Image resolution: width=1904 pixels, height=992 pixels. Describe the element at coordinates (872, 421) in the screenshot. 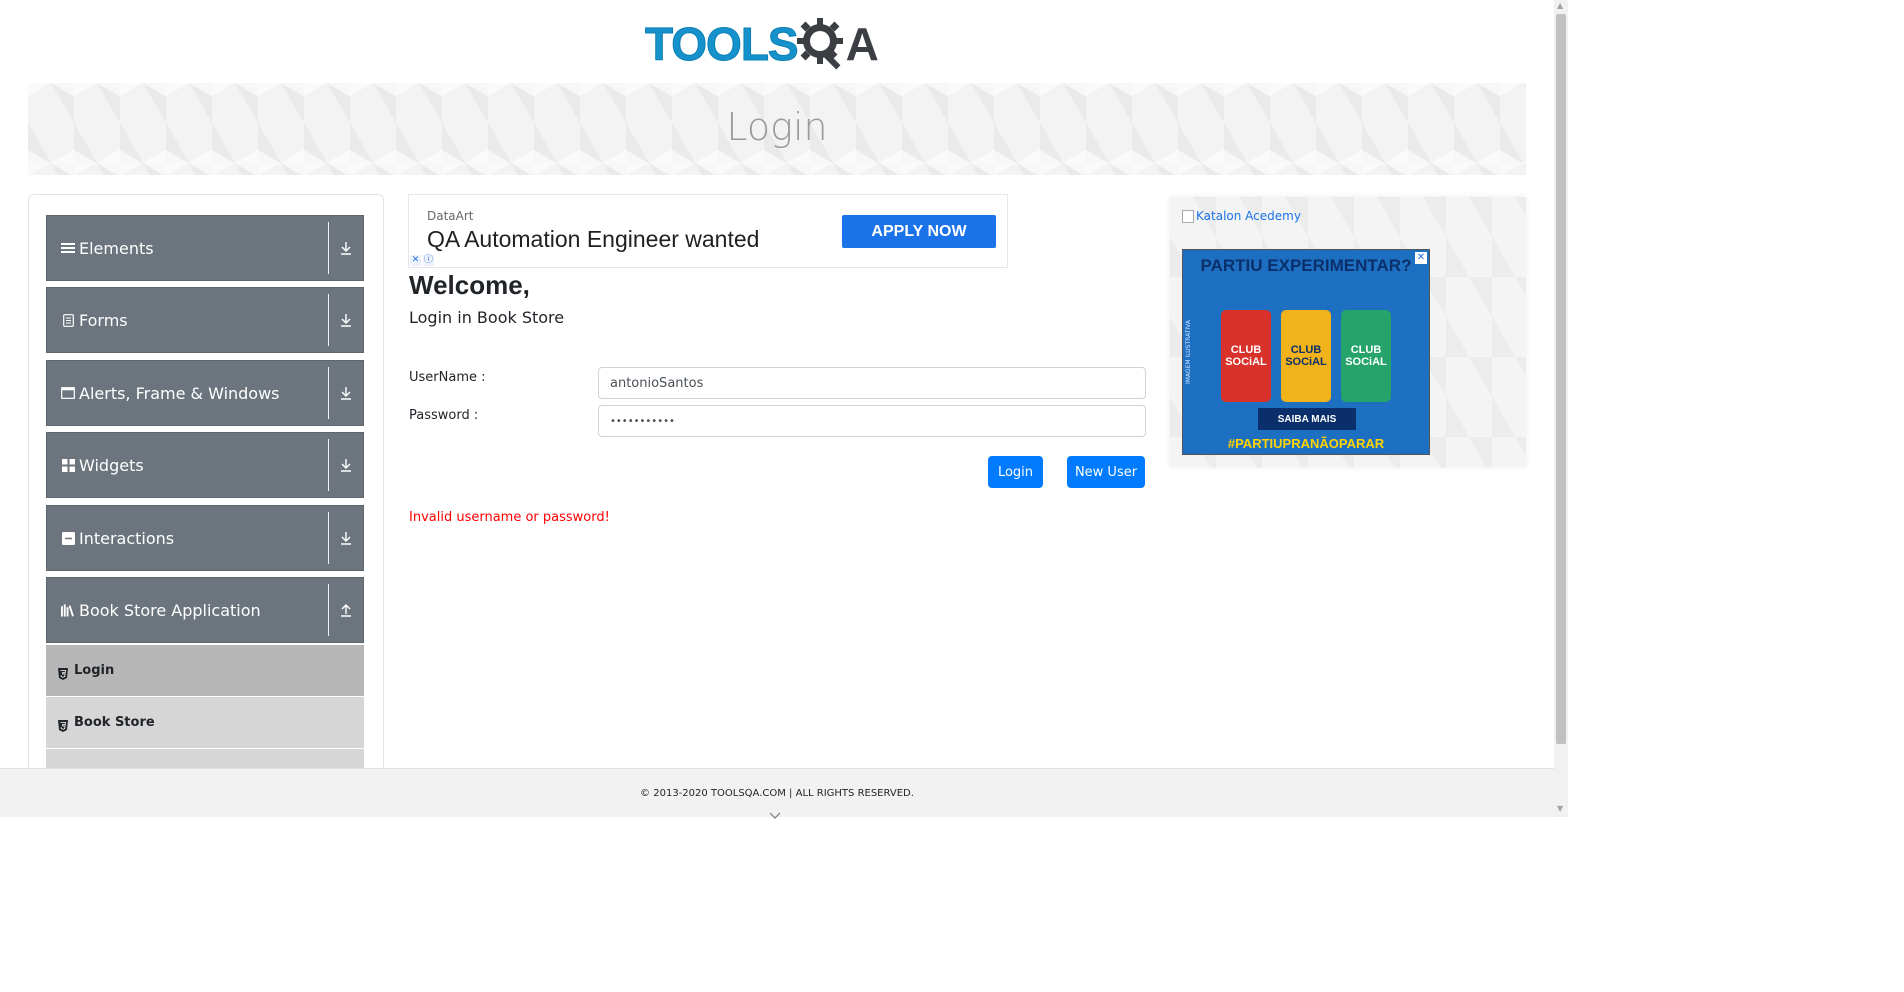

I see `password-input: •••••••••••` at that location.